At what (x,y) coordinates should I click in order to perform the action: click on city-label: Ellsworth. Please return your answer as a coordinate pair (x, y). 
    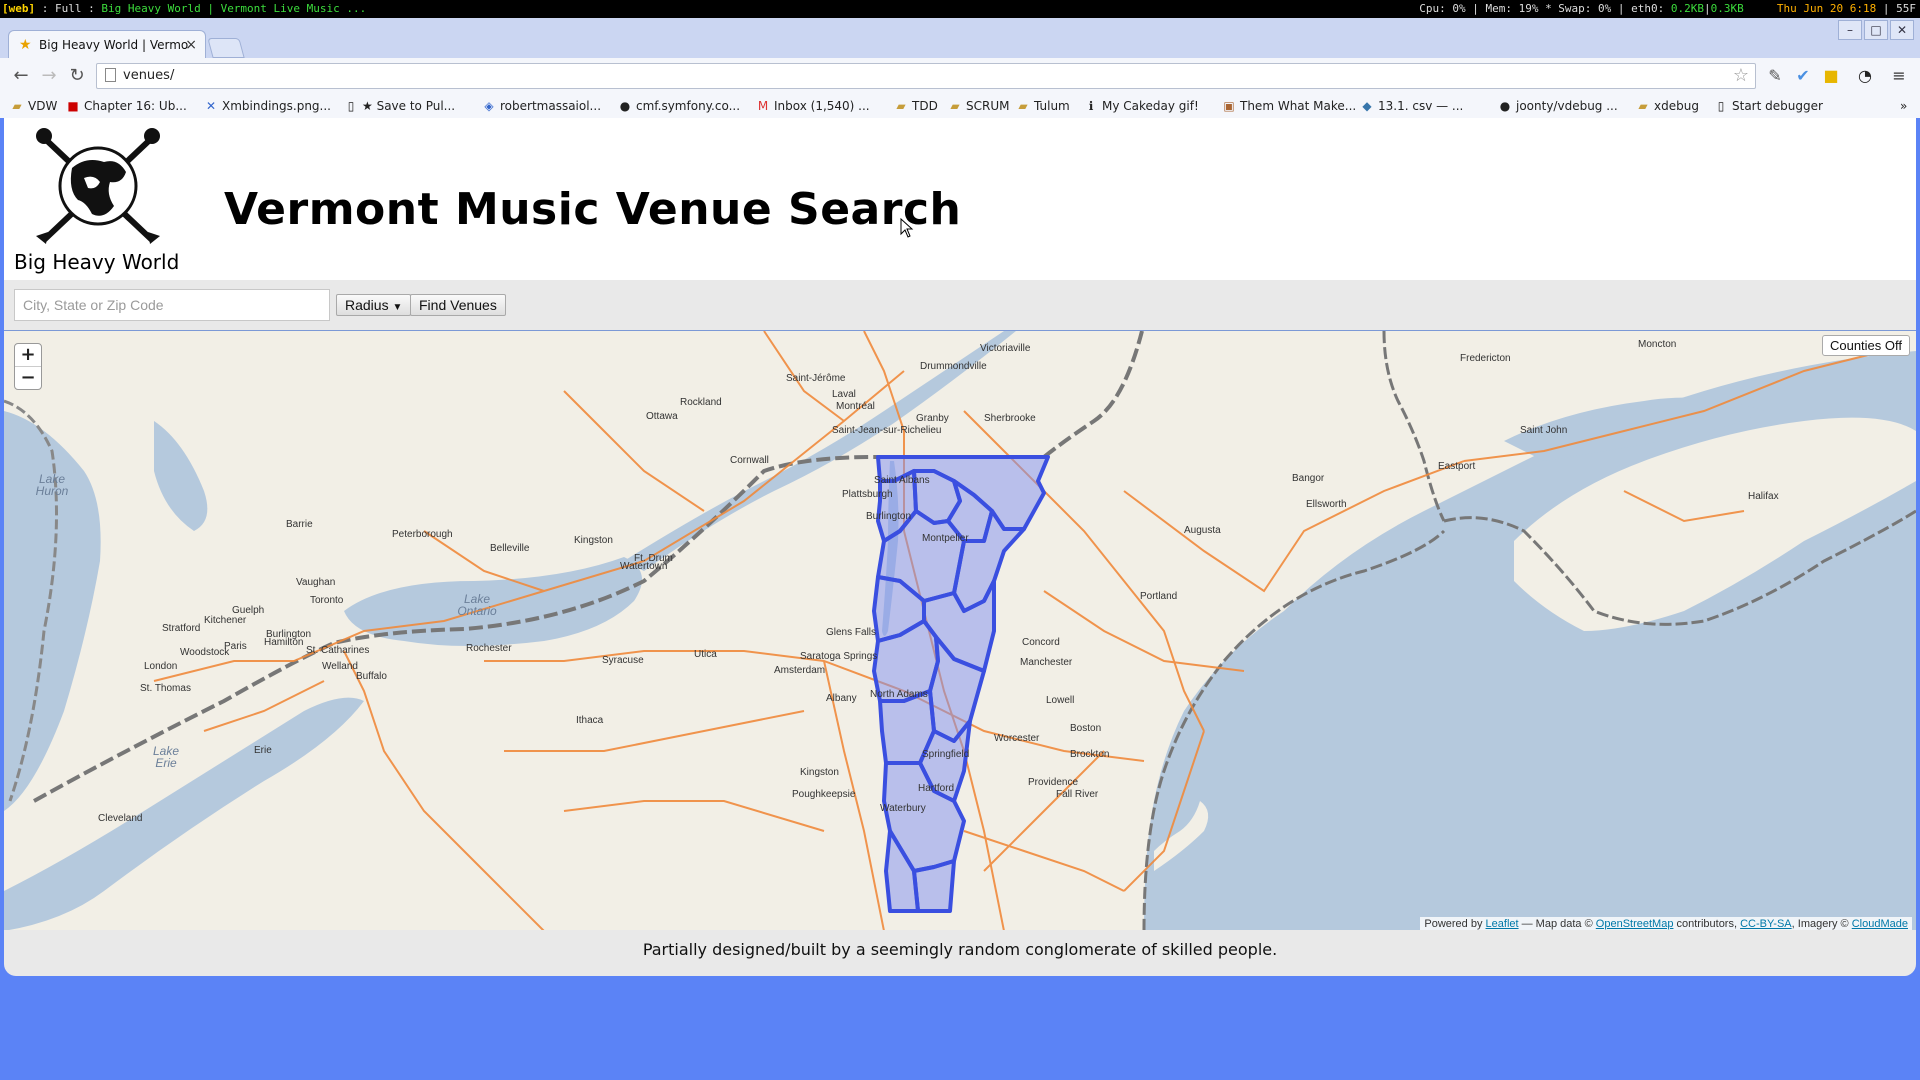
    Looking at the image, I should click on (1326, 504).